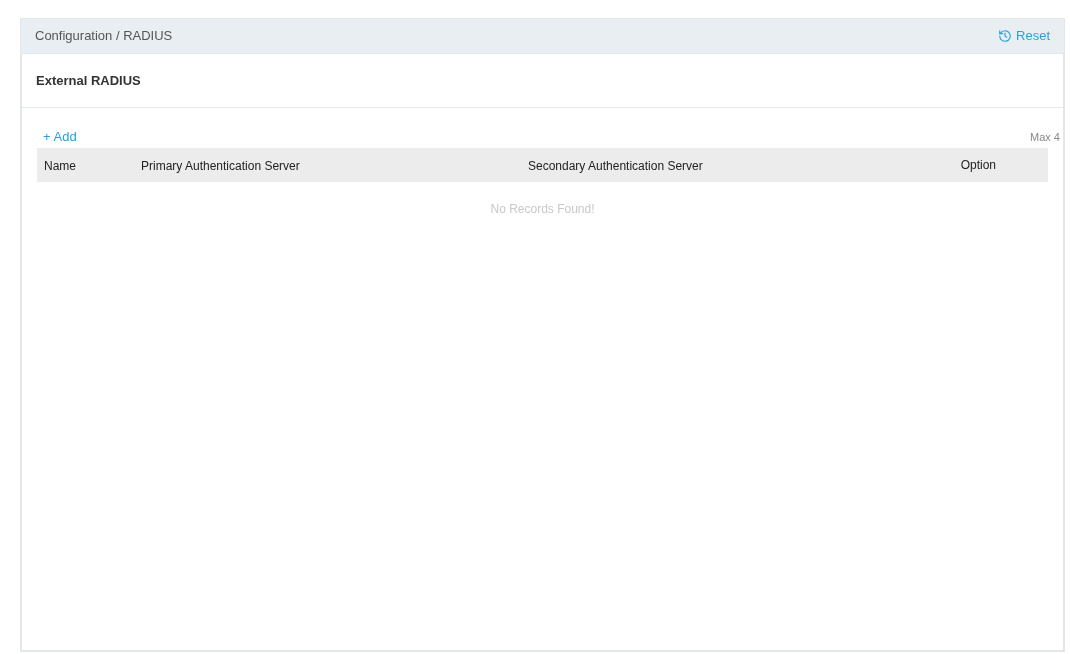 Image resolution: width=1070 pixels, height=654 pixels. What do you see at coordinates (60, 166) in the screenshot?
I see `column-header: Name` at bounding box center [60, 166].